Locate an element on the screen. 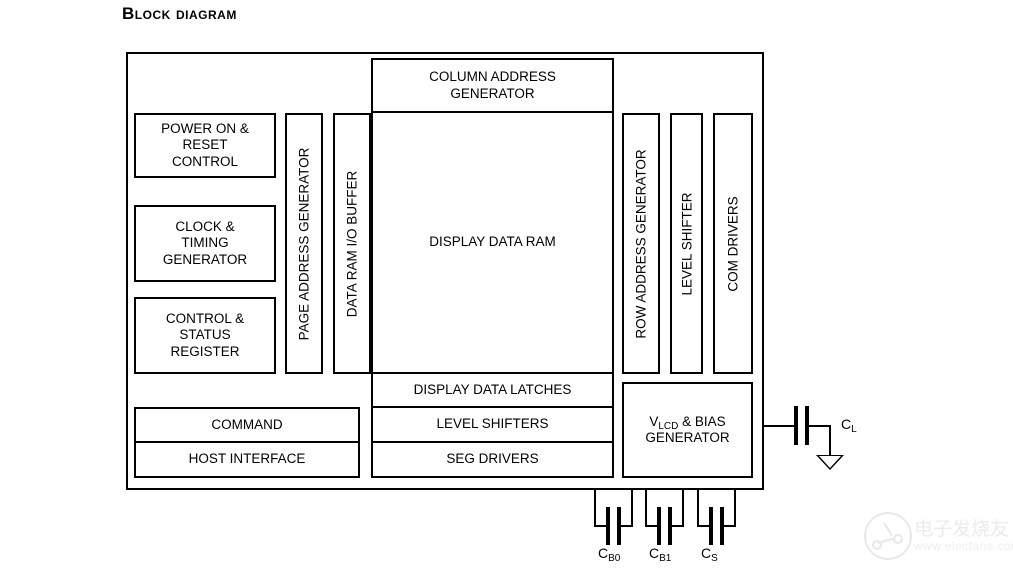 The image size is (1013, 569). cs-wire-left-vertical is located at coordinates (698, 508).